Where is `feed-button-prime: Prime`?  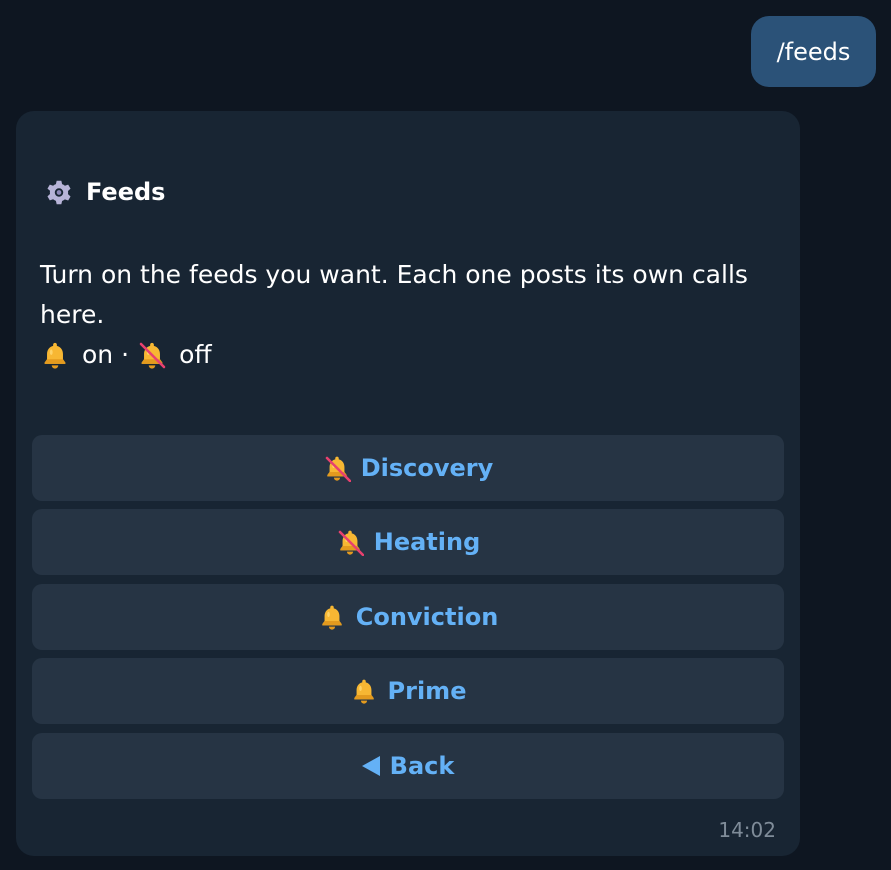
feed-button-prime: Prime is located at coordinates (408, 691).